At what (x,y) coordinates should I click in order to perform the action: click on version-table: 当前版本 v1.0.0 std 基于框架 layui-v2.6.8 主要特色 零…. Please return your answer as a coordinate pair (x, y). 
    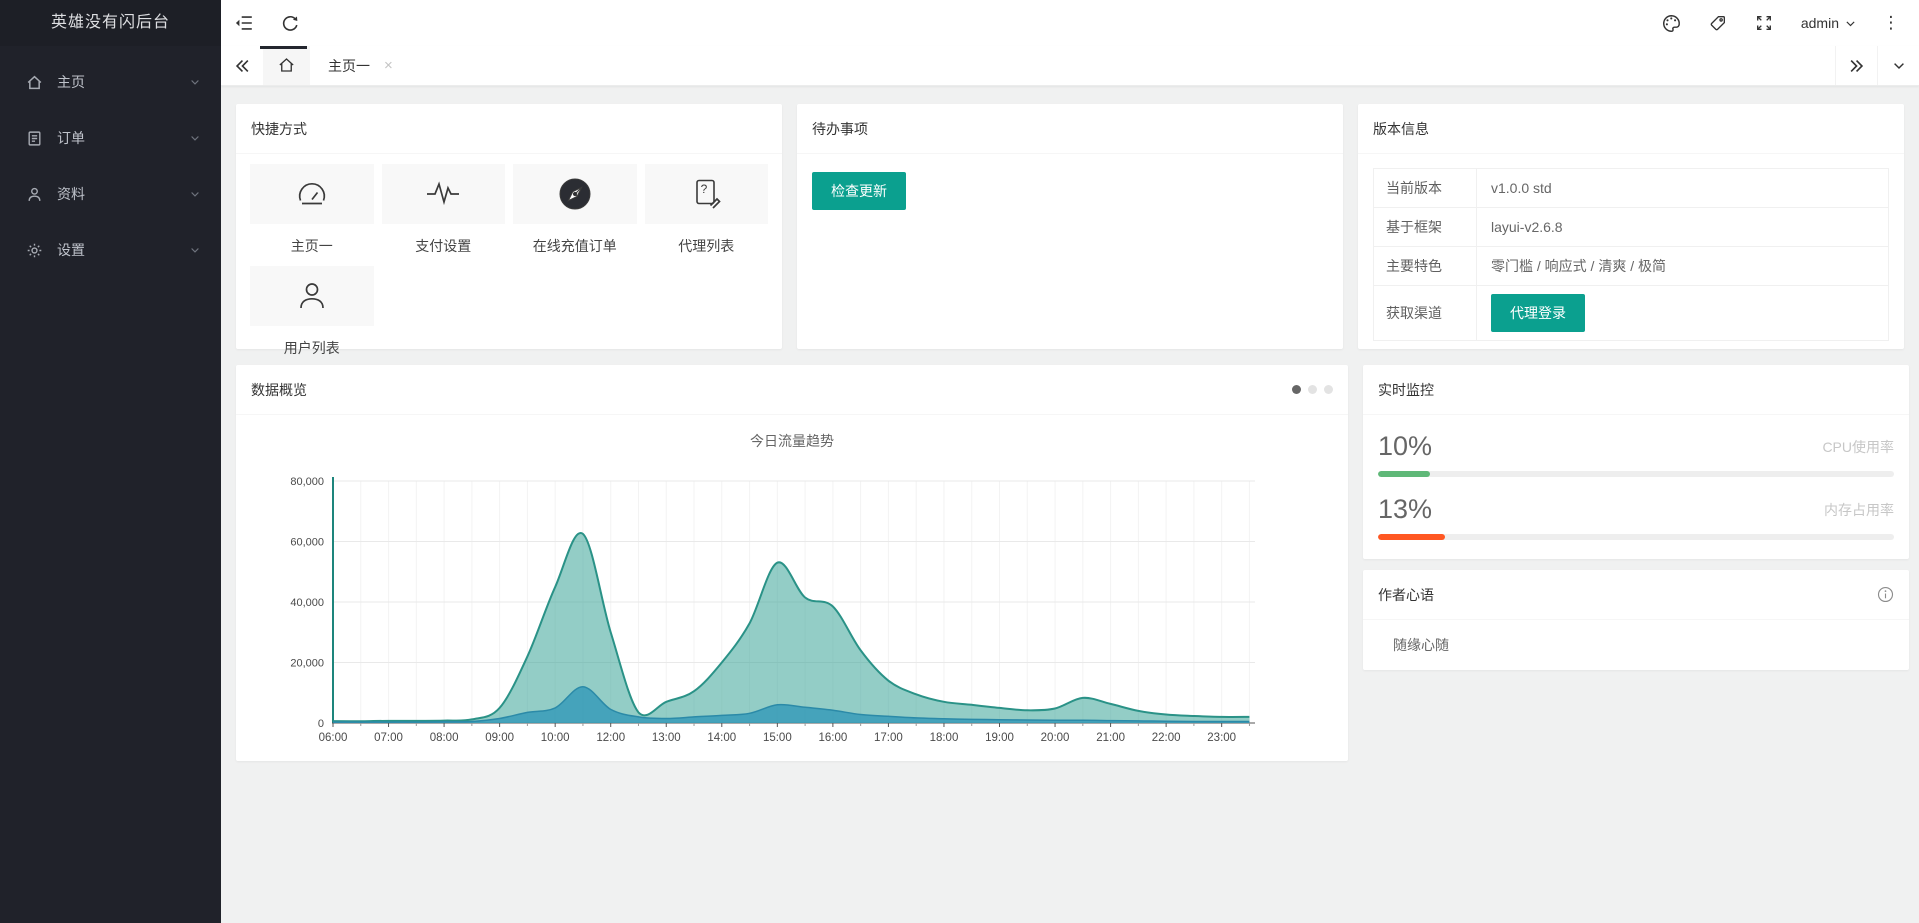
    Looking at the image, I should click on (1631, 254).